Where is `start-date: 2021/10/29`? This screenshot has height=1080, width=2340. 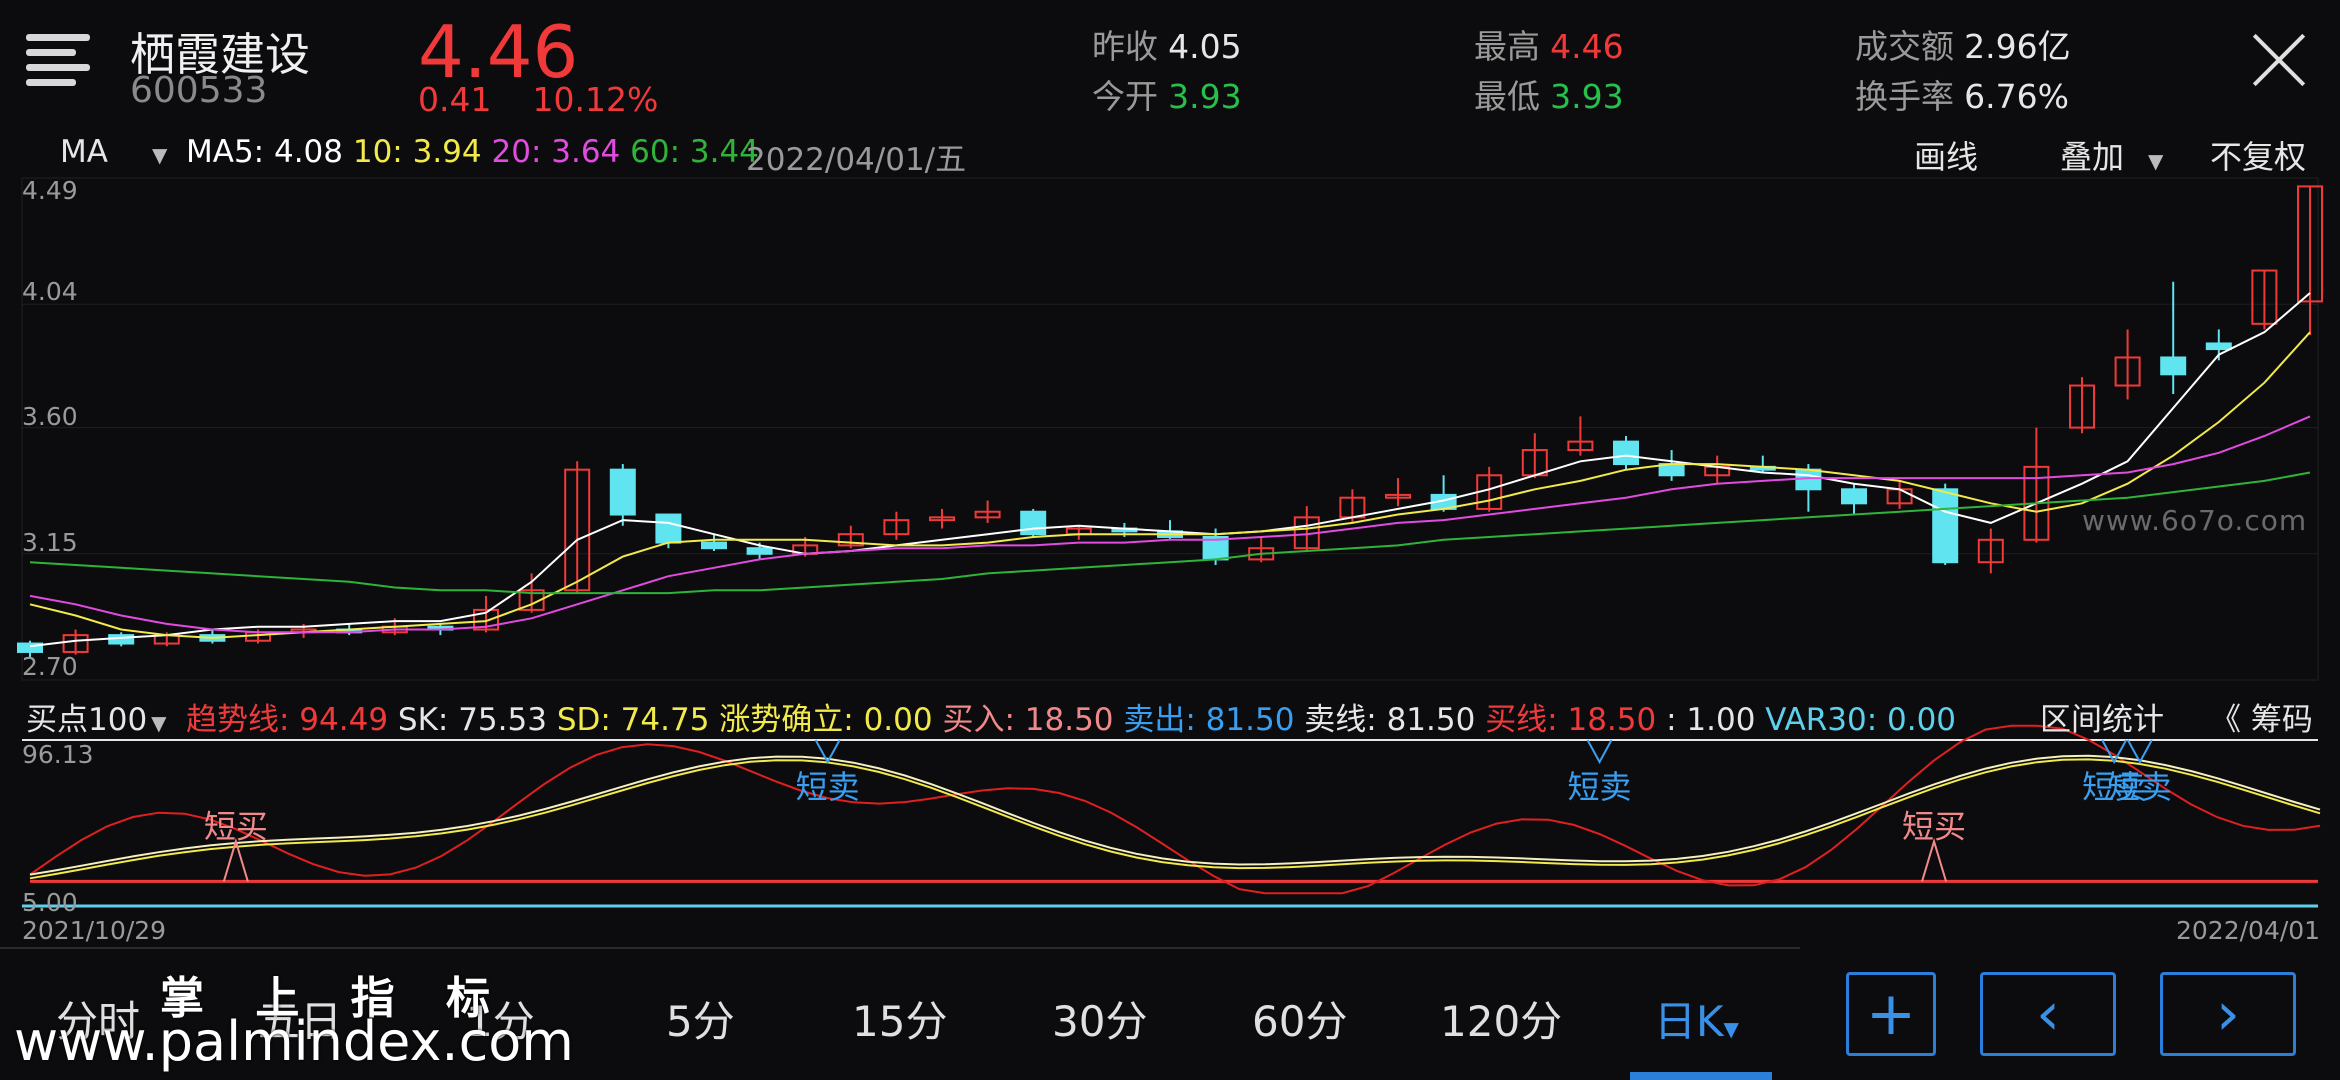 start-date: 2021/10/29 is located at coordinates (94, 930).